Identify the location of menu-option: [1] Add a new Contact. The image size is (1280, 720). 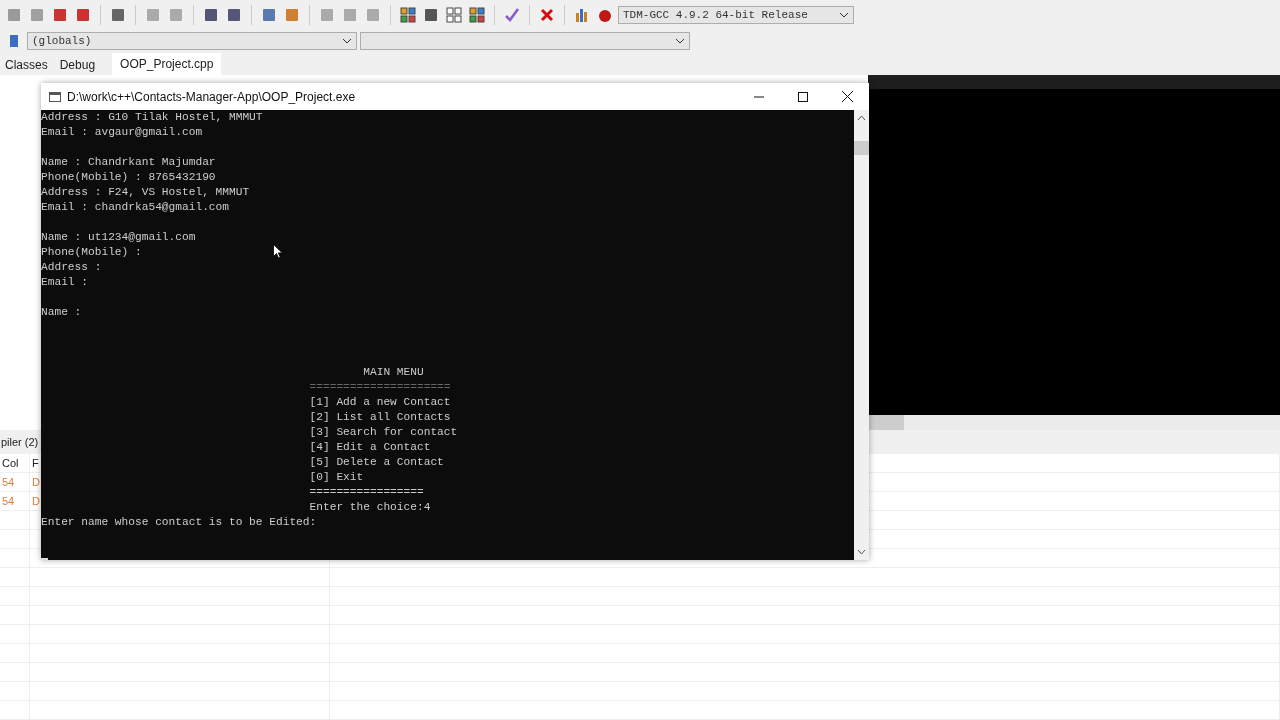
(380, 402).